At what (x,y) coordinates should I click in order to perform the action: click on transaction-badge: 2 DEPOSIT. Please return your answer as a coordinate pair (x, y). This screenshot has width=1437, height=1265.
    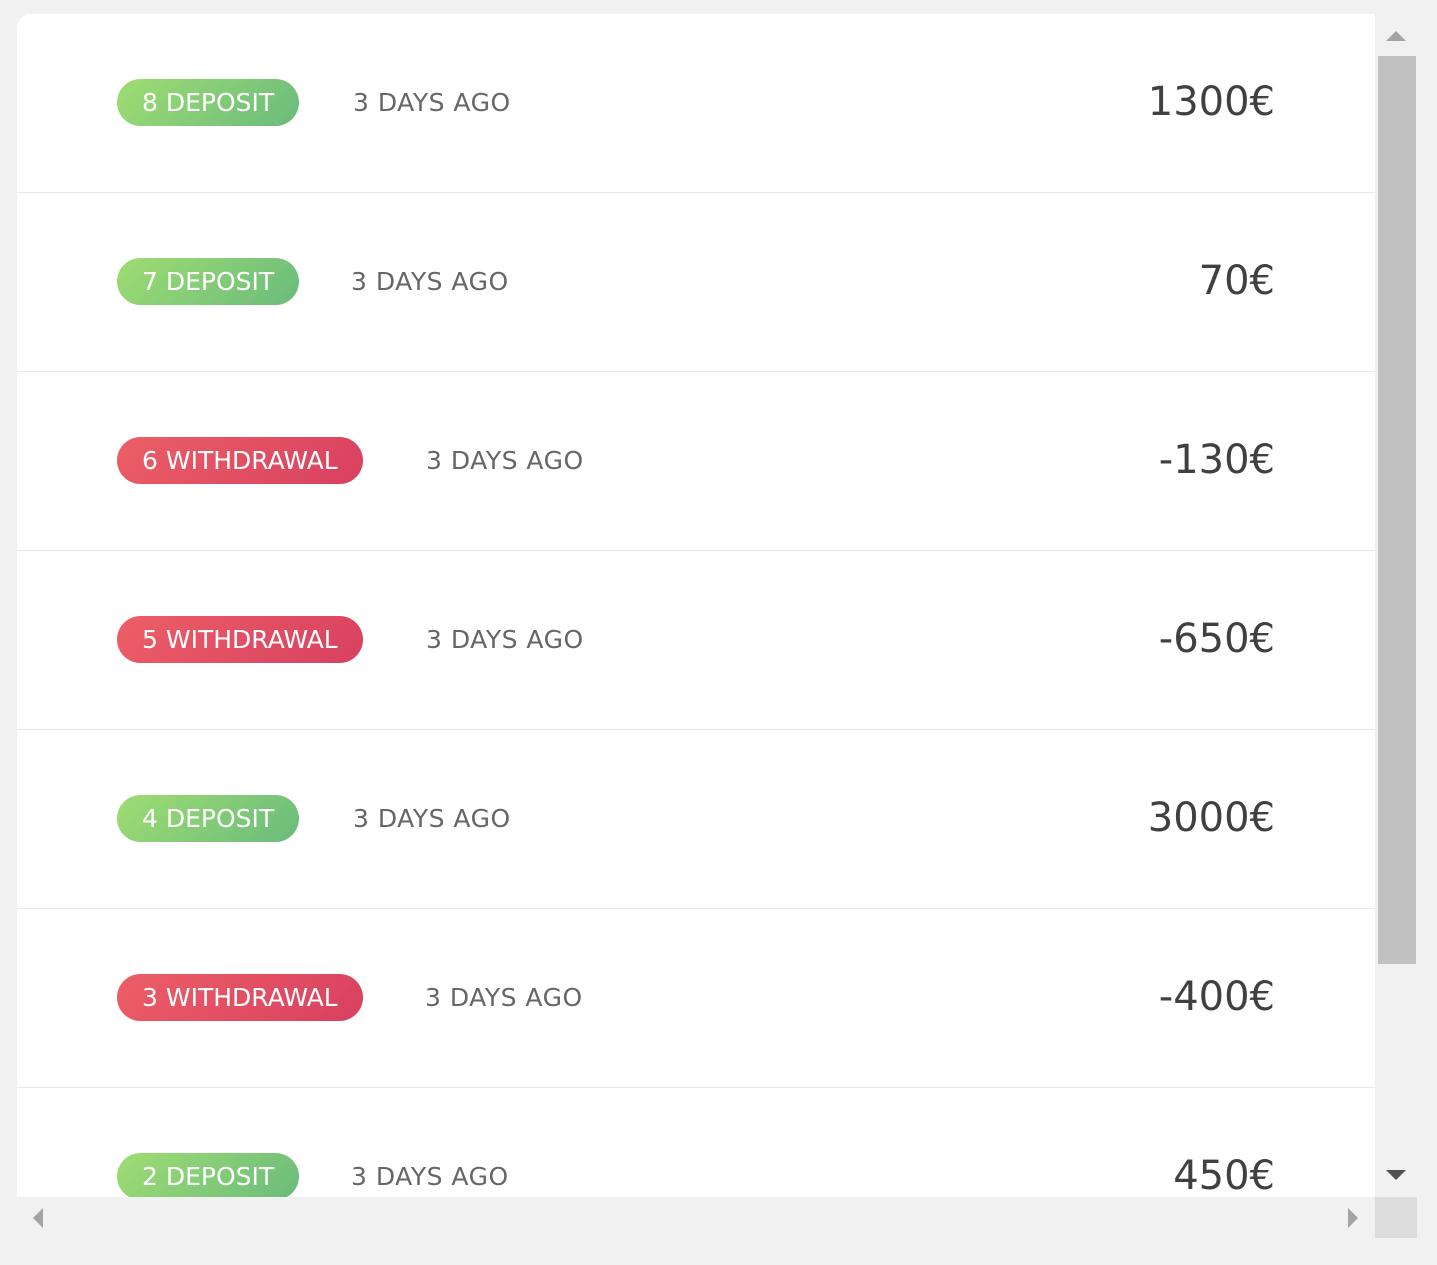
    Looking at the image, I should click on (208, 1175).